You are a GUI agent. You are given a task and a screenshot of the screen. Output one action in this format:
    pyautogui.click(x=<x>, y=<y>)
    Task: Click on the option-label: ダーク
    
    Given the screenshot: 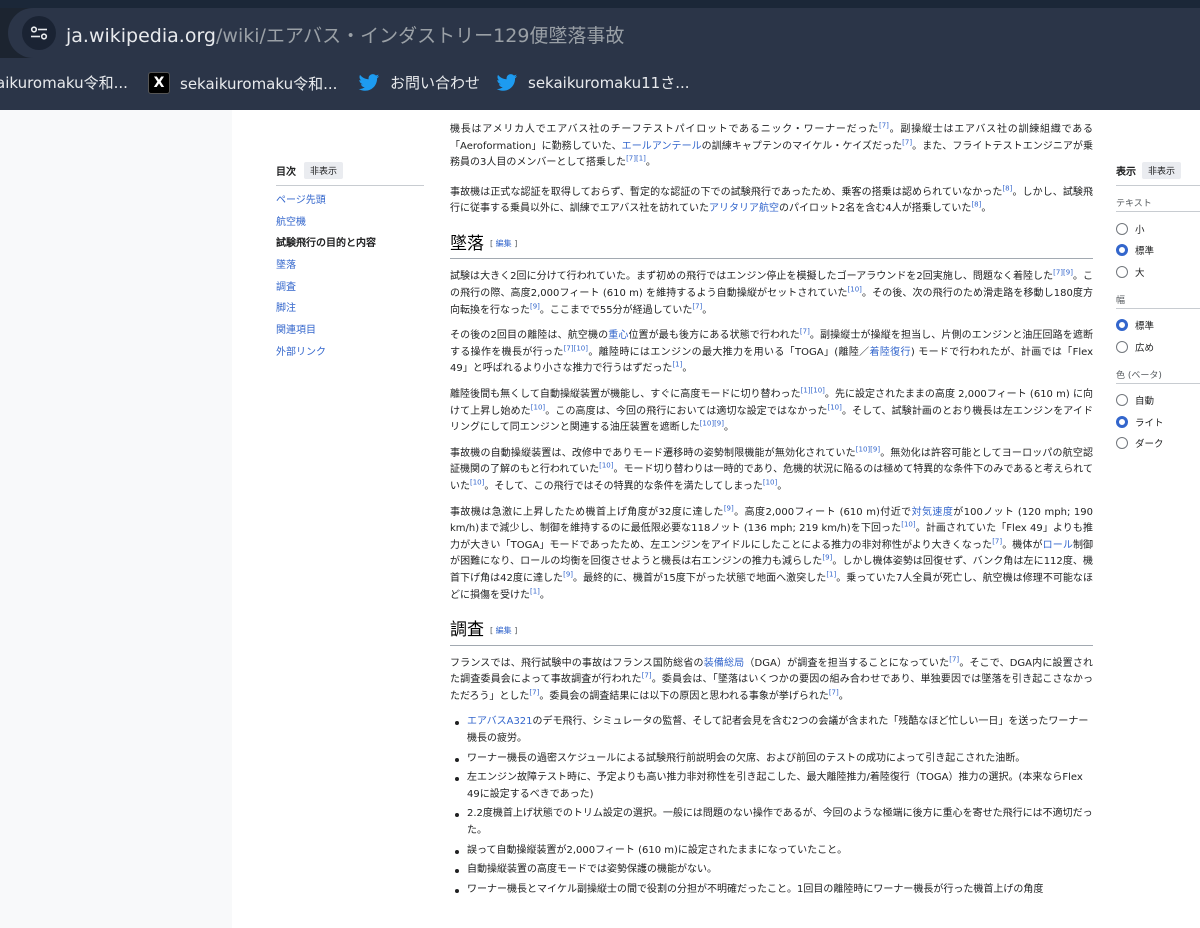 What is the action you would take?
    pyautogui.click(x=1149, y=445)
    